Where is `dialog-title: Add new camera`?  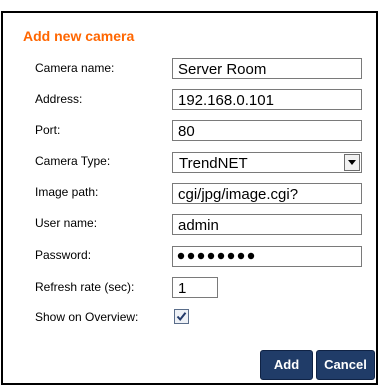
dialog-title: Add new camera is located at coordinates (79, 36).